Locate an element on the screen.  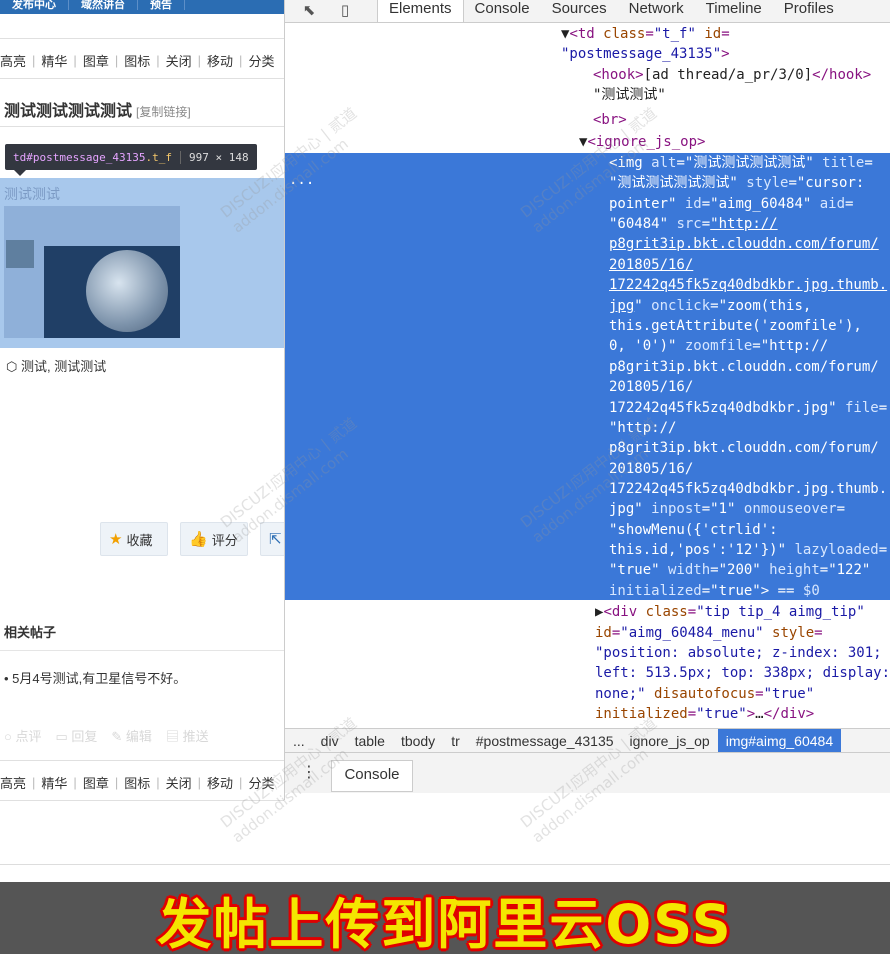
post-content-title: 测试测试 is located at coordinates (32, 194).